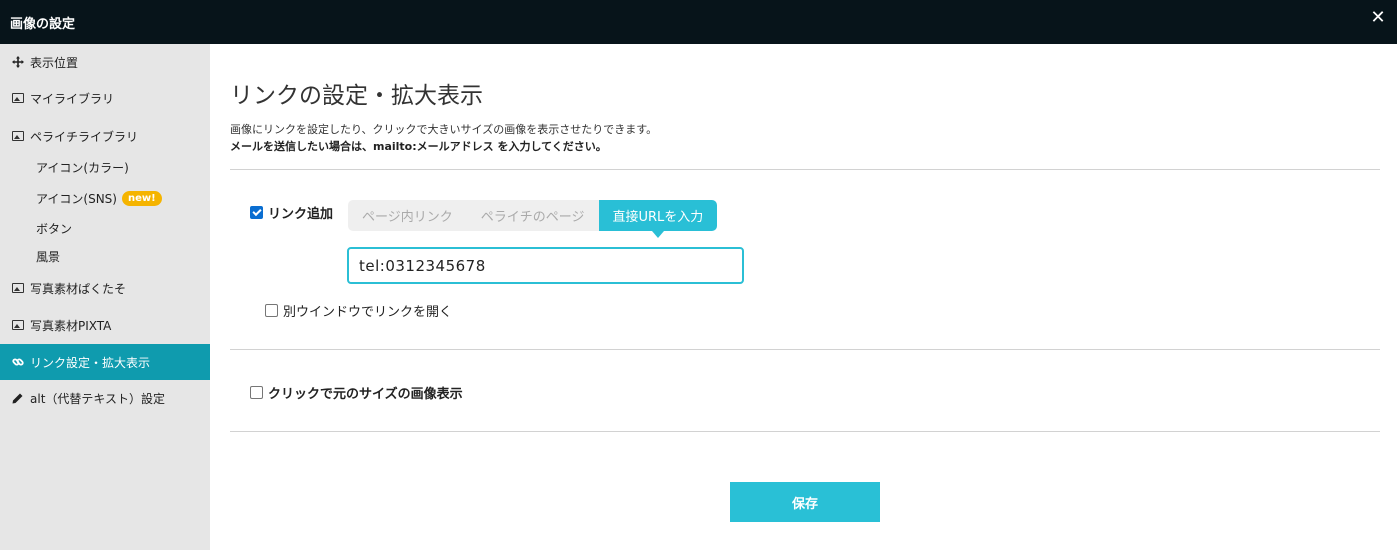 This screenshot has height=550, width=1397. I want to click on move-icon, so click(17, 62).